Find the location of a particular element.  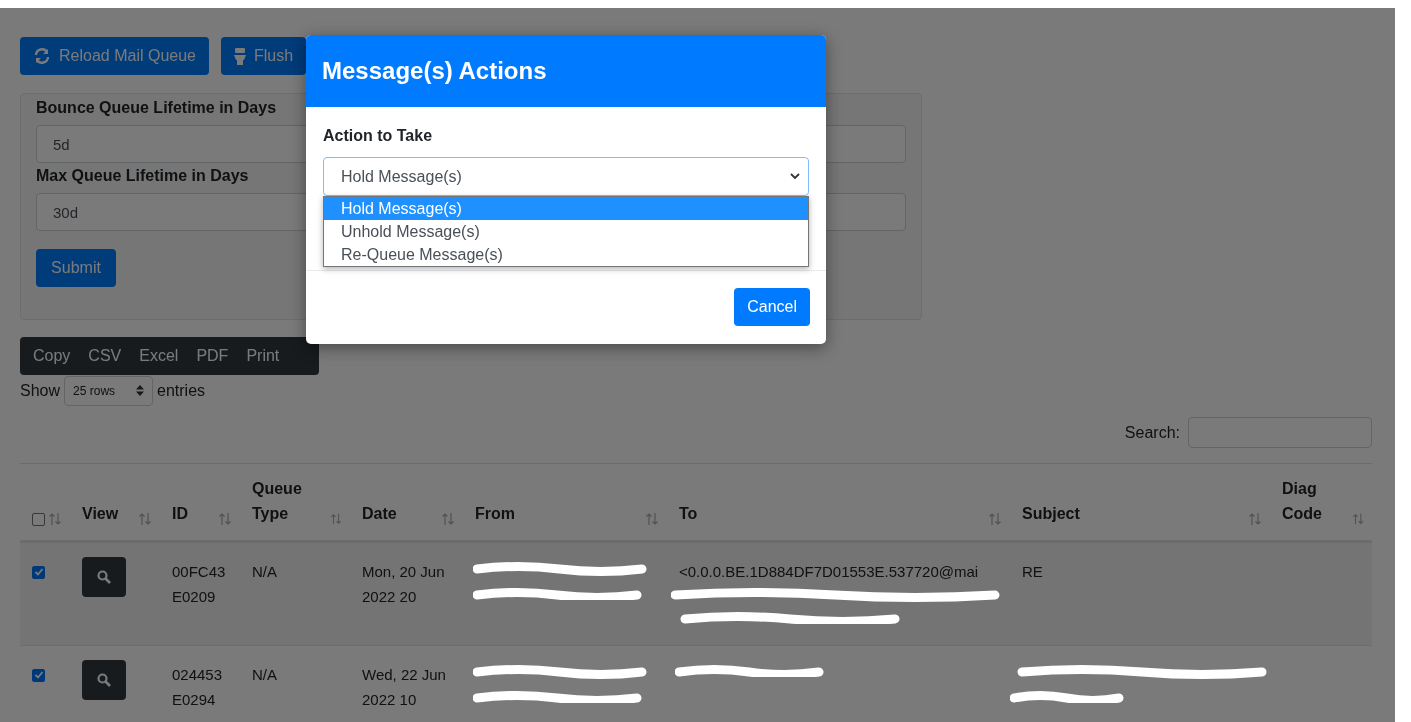

export-button: Copy is located at coordinates (52, 356).